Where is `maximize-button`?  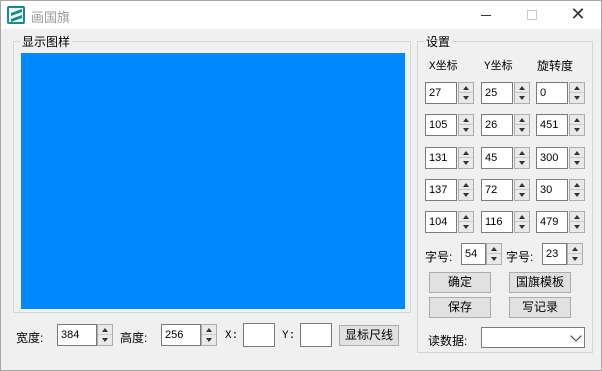
maximize-button is located at coordinates (532, 15).